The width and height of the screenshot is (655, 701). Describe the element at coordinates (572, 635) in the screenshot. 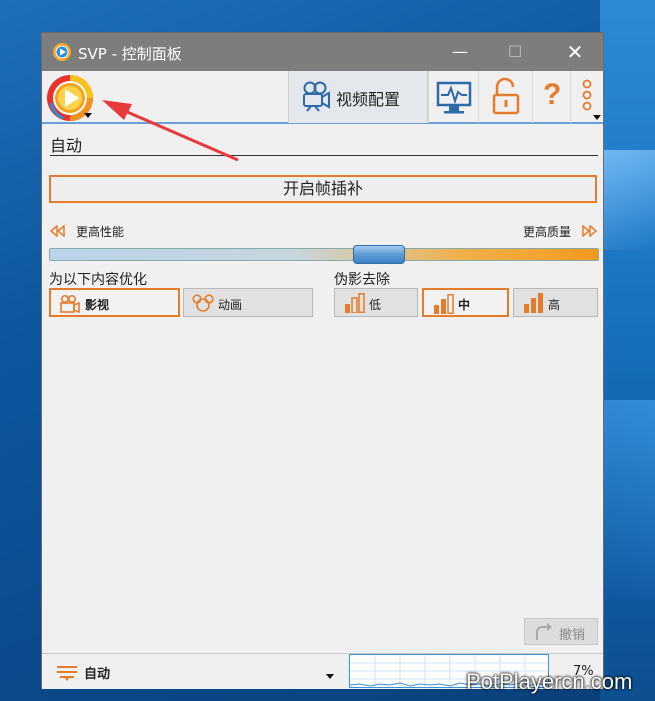

I see `undo-label: 撤销` at that location.